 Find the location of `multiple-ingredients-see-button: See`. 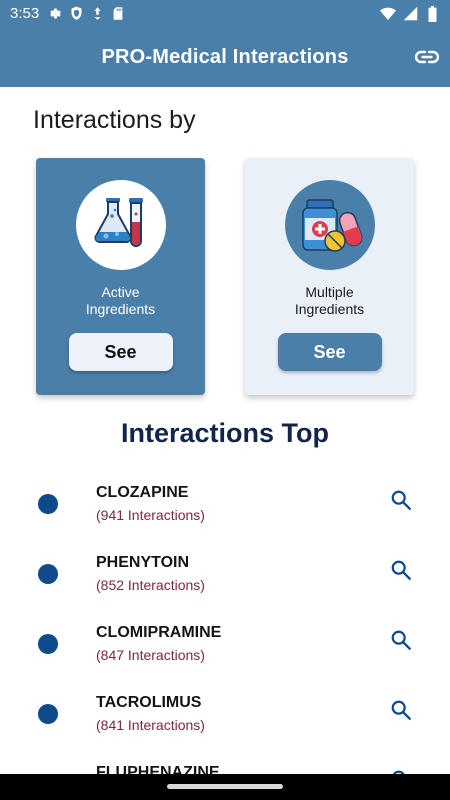

multiple-ingredients-see-button: See is located at coordinates (329, 352).